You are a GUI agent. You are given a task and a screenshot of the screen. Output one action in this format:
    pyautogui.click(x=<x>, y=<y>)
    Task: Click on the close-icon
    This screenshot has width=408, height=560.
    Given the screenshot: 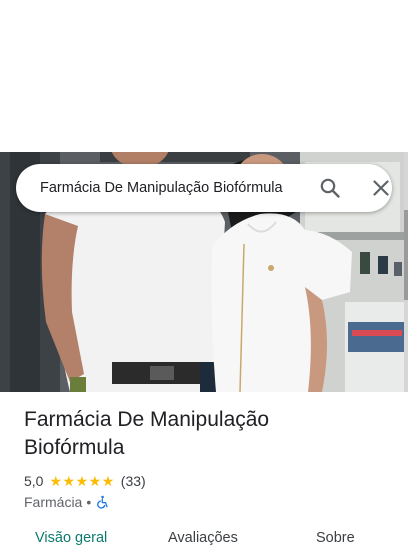 What is the action you would take?
    pyautogui.click(x=381, y=188)
    